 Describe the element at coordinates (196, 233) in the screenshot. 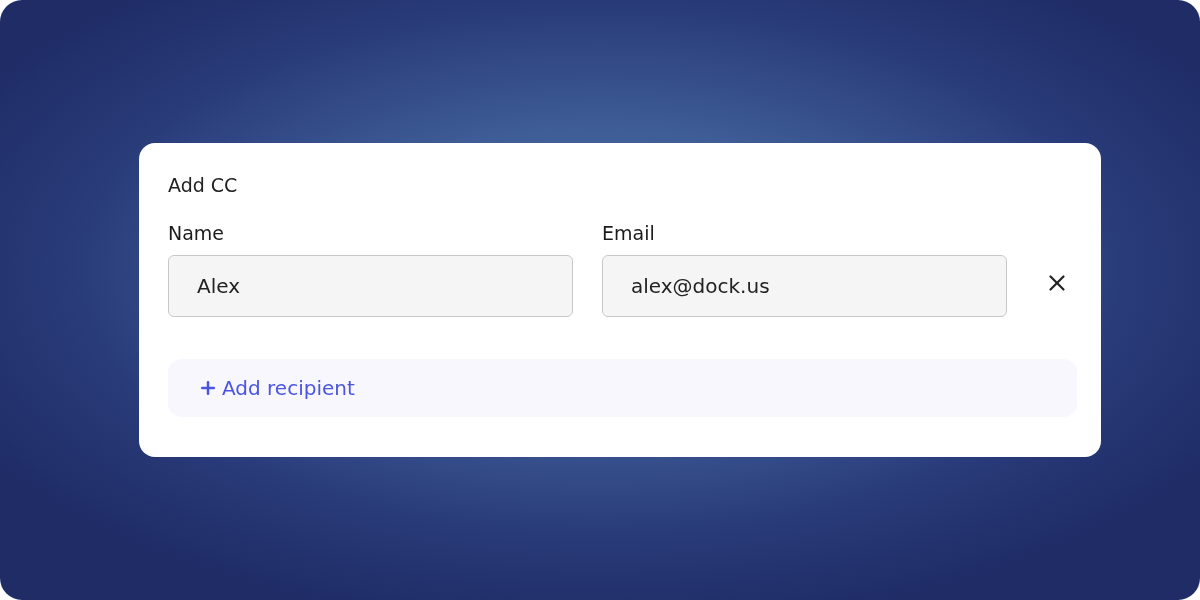

I see `field-label: Name` at that location.